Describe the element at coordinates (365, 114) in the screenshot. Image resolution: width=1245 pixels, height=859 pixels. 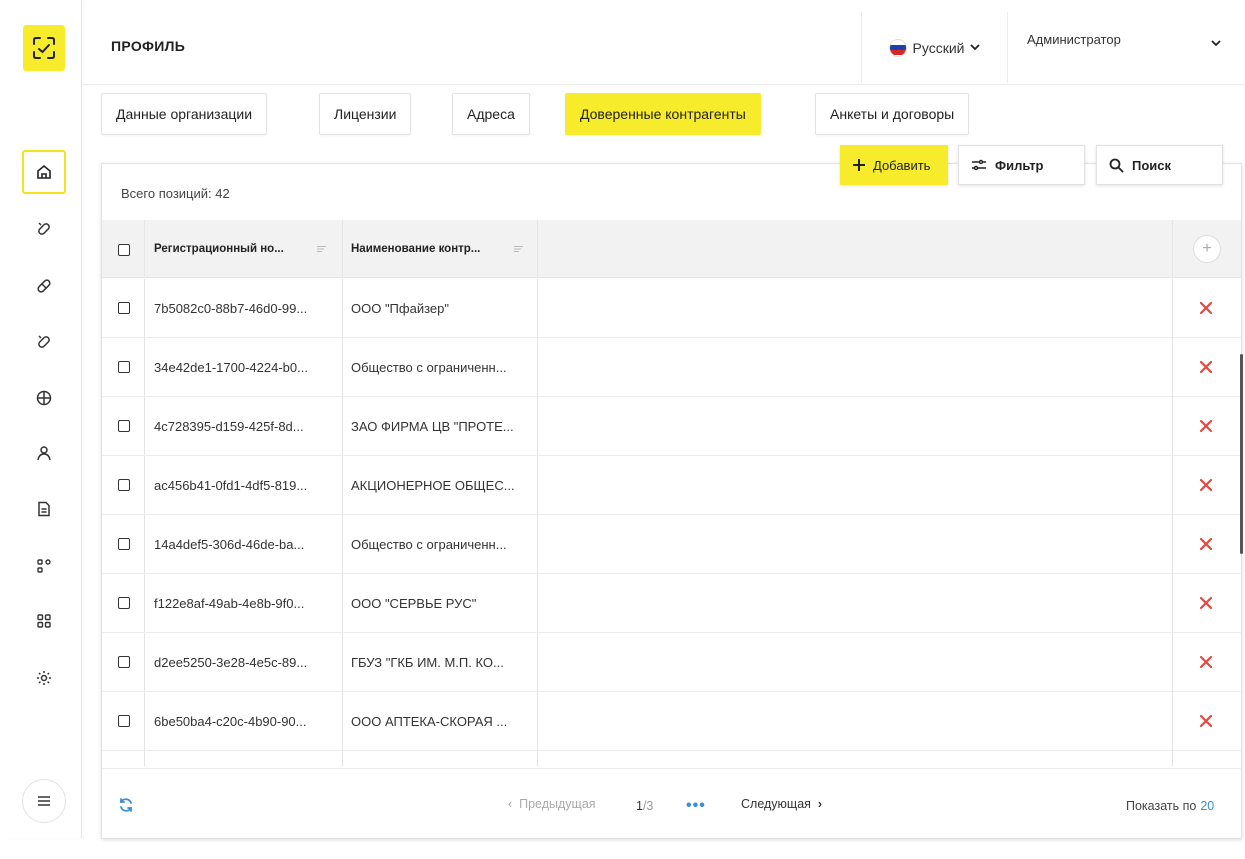
I see `tab-licenses: Лицензии` at that location.